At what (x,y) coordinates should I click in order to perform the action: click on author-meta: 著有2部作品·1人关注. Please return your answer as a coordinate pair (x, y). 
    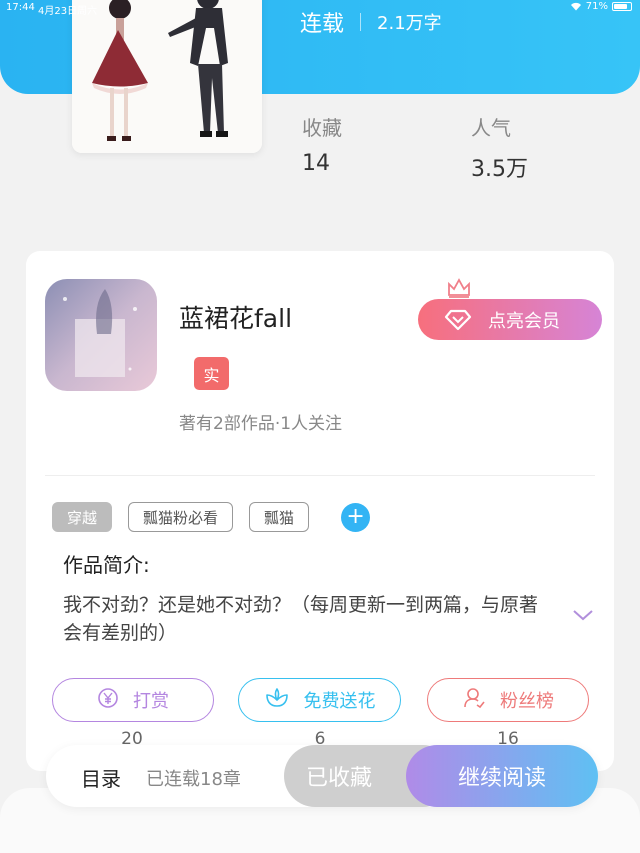
    Looking at the image, I should click on (261, 424).